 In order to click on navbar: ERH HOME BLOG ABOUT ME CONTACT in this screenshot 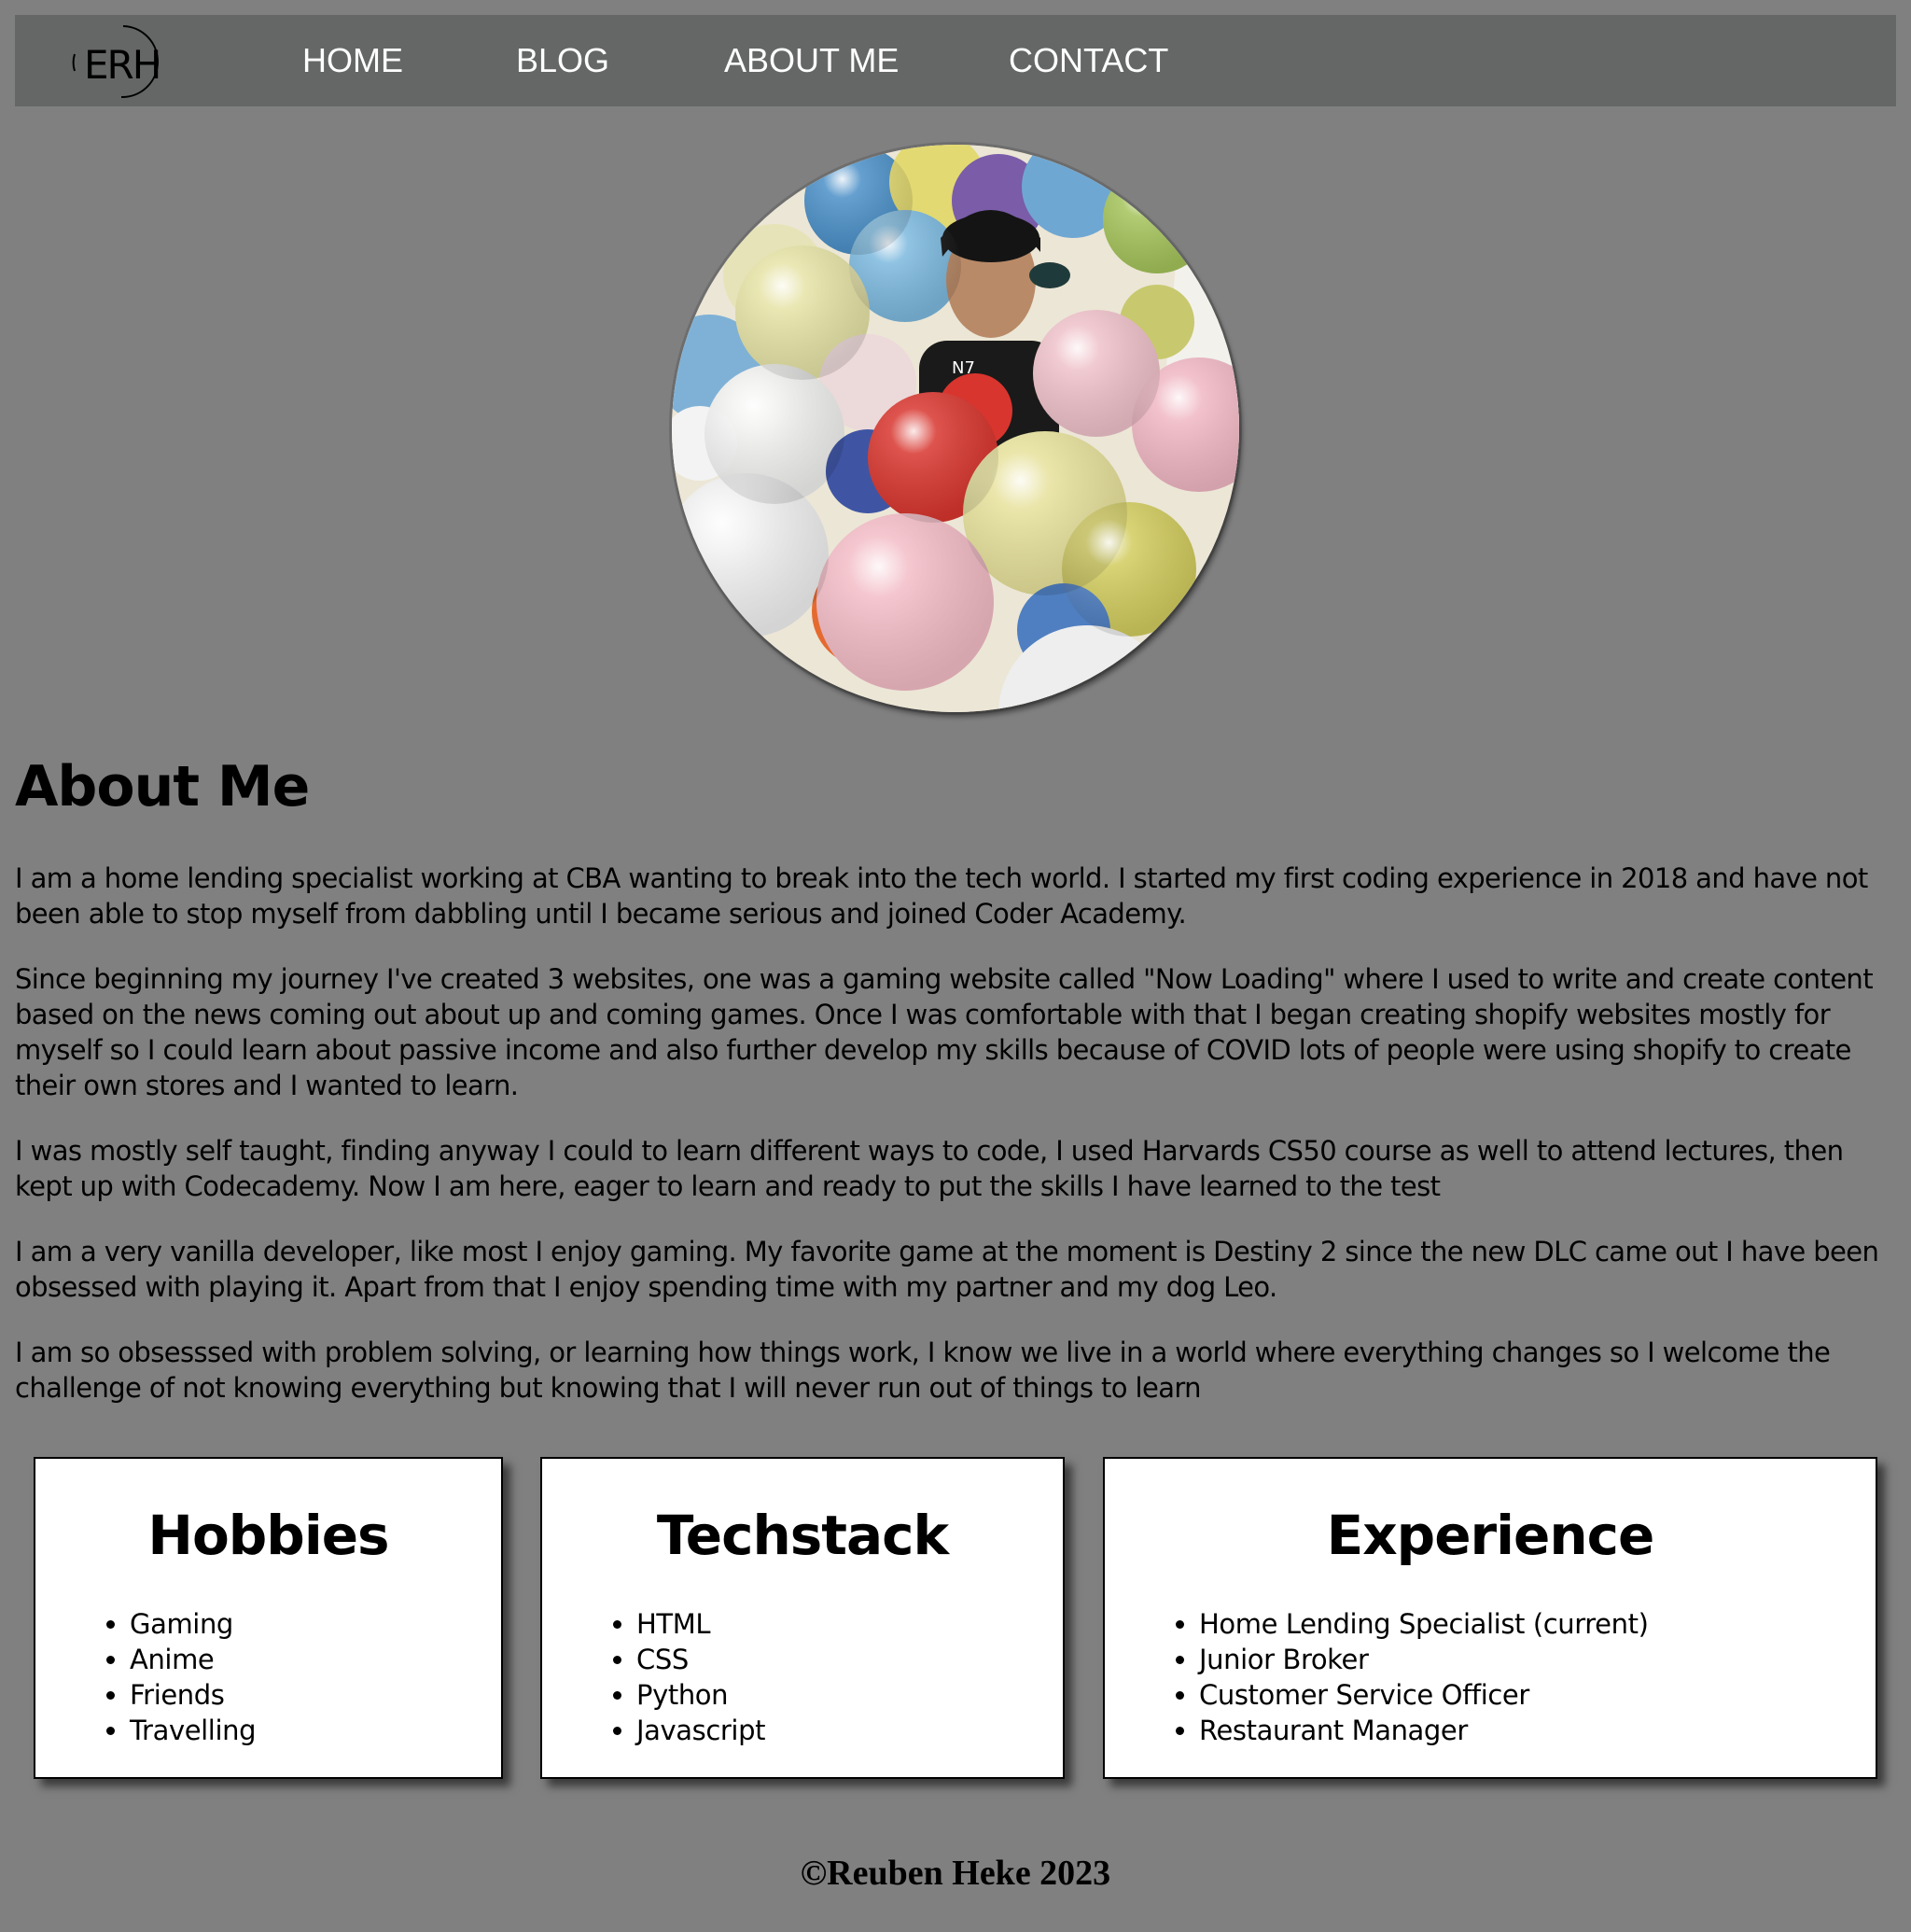, I will do `click(955, 60)`.